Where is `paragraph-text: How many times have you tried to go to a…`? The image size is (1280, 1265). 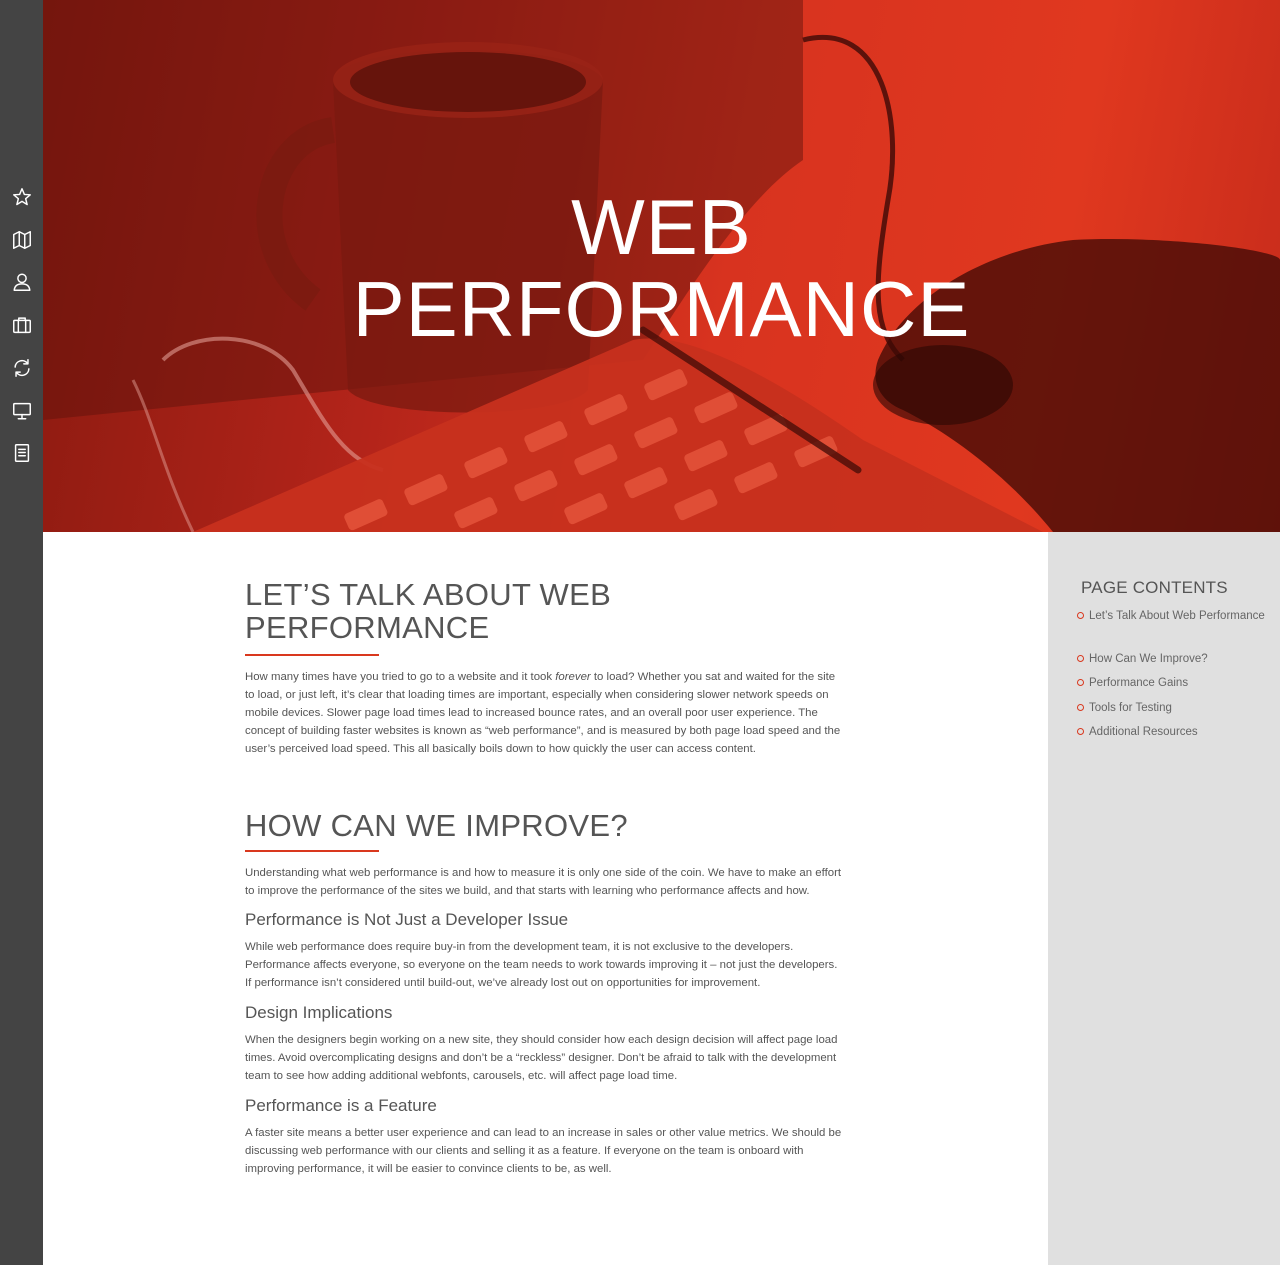
paragraph-text: How many times have you tried to go to a… is located at coordinates (400, 677).